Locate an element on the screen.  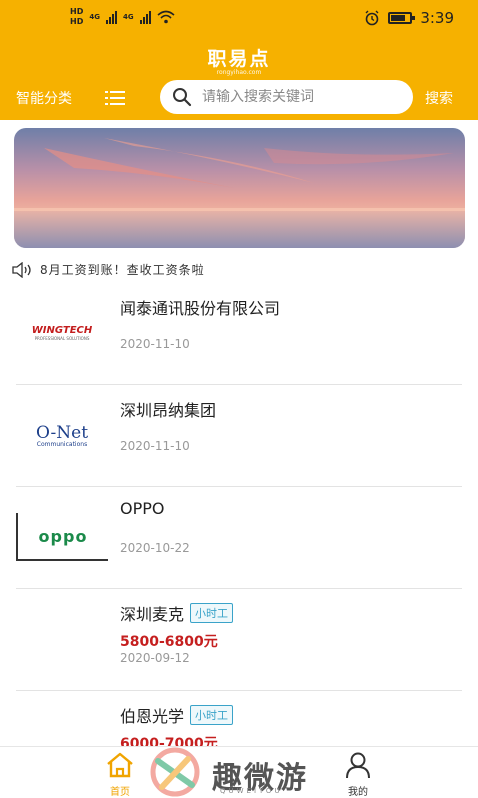
status-left: HD HD 4G 4G is located at coordinates (122, 17).